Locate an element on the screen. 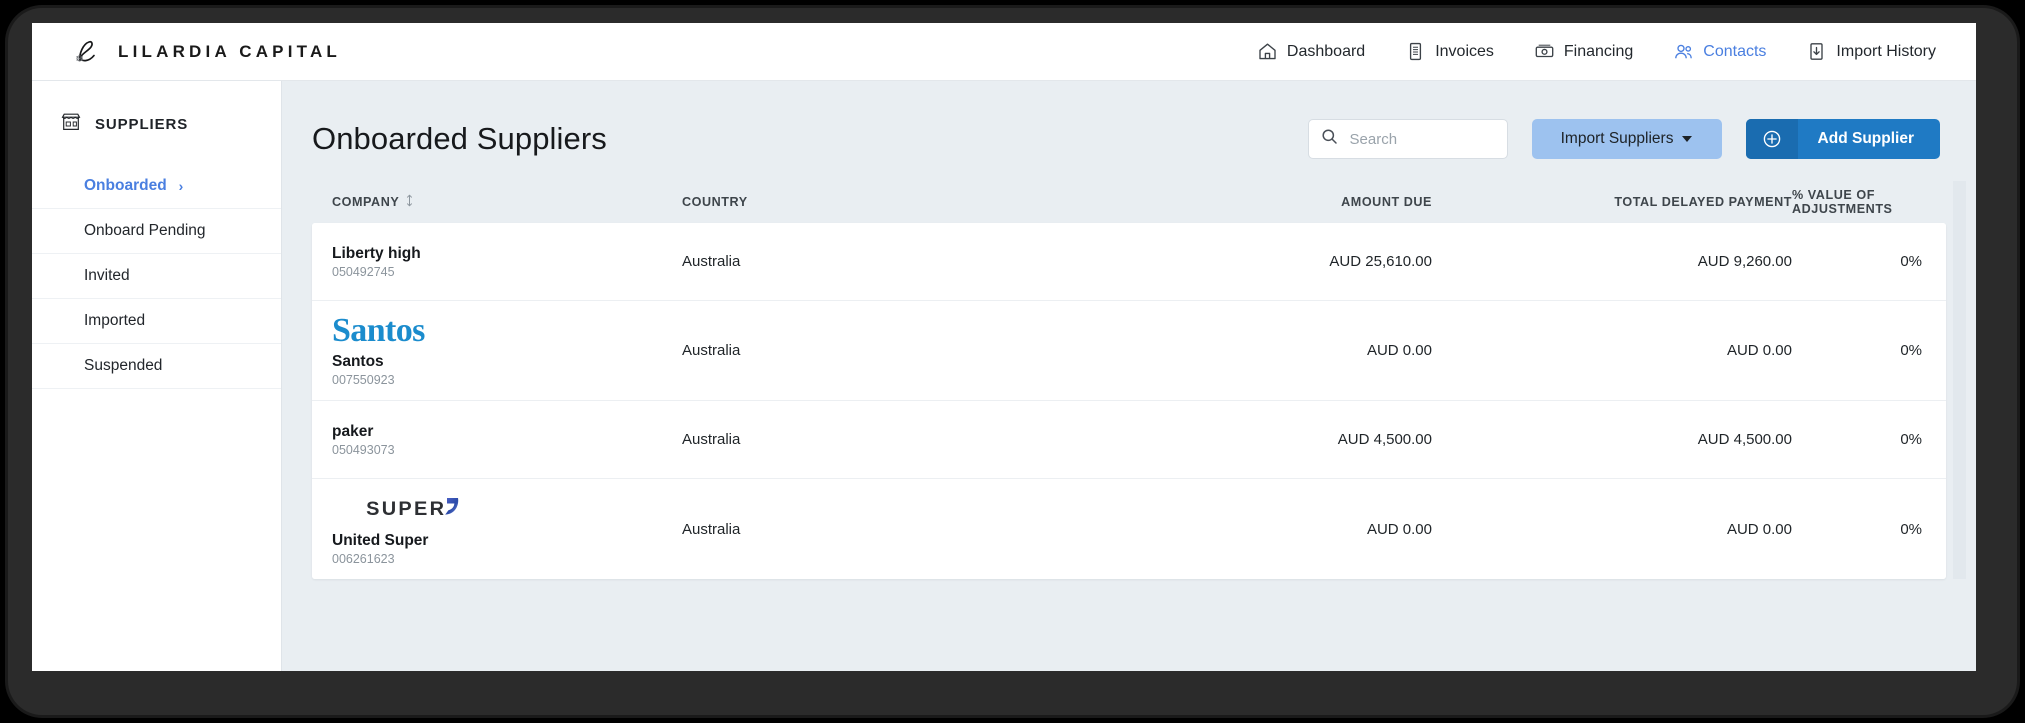  sidebar-item-onboard-pending: Onboard Pending is located at coordinates (156, 231).